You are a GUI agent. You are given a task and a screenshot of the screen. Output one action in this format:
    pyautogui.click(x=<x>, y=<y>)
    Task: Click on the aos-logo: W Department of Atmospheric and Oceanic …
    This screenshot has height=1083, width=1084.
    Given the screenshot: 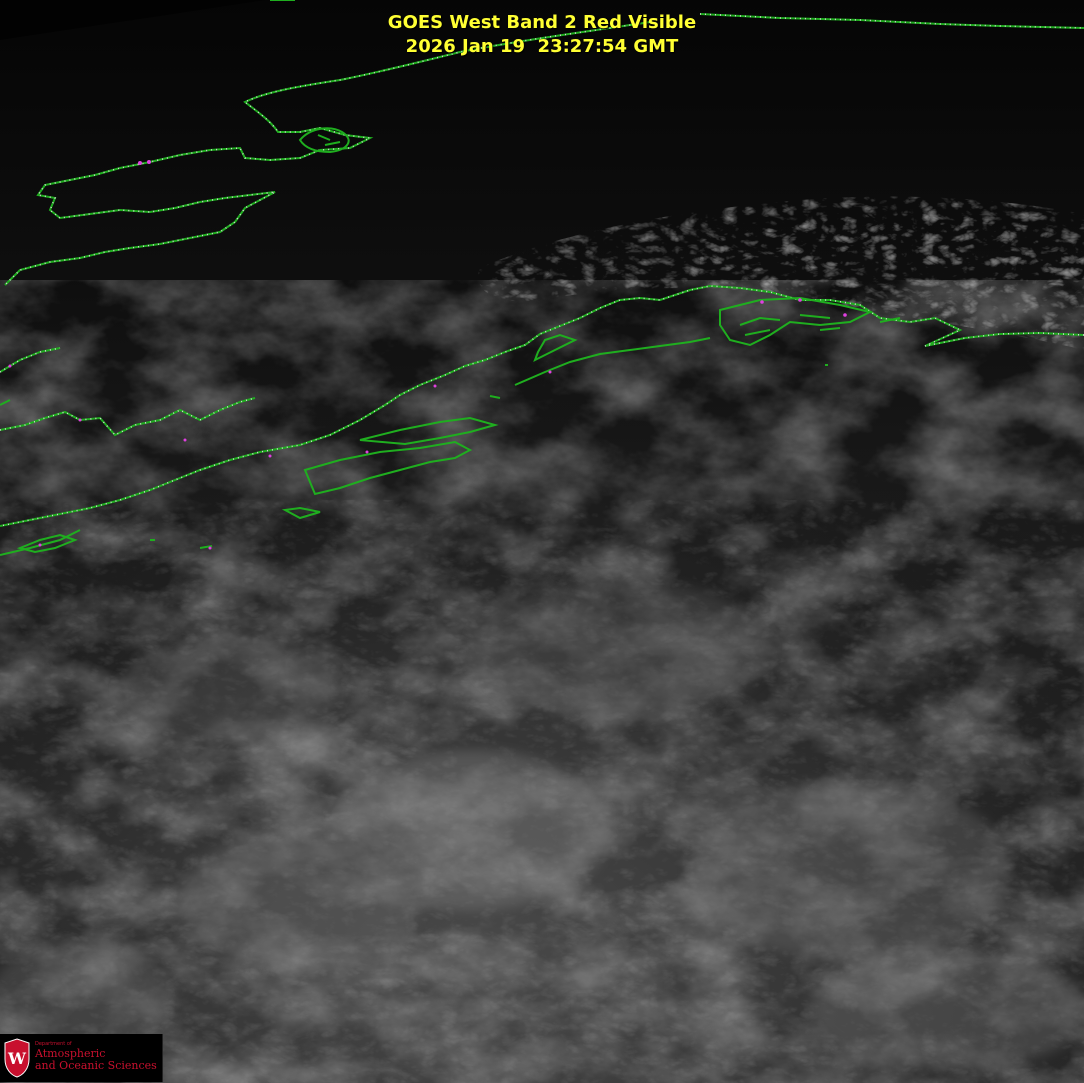 What is the action you would take?
    pyautogui.click(x=81, y=1058)
    